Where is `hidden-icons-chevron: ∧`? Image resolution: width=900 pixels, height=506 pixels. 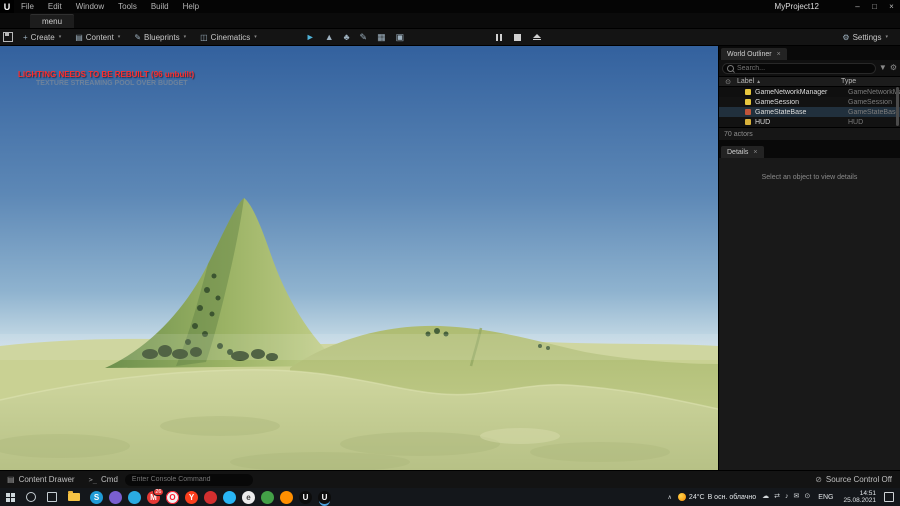 hidden-icons-chevron: ∧ is located at coordinates (670, 497).